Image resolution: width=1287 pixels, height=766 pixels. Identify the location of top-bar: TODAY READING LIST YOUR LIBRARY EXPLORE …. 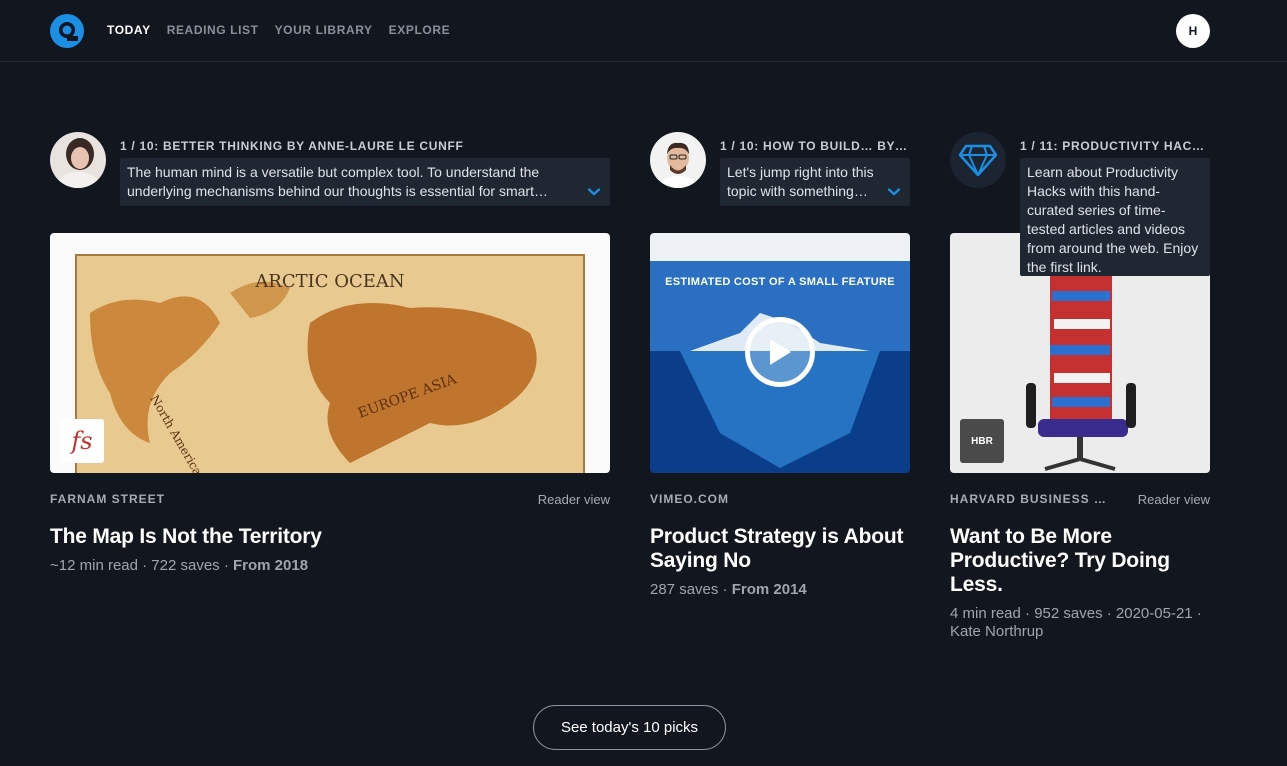
(643, 31).